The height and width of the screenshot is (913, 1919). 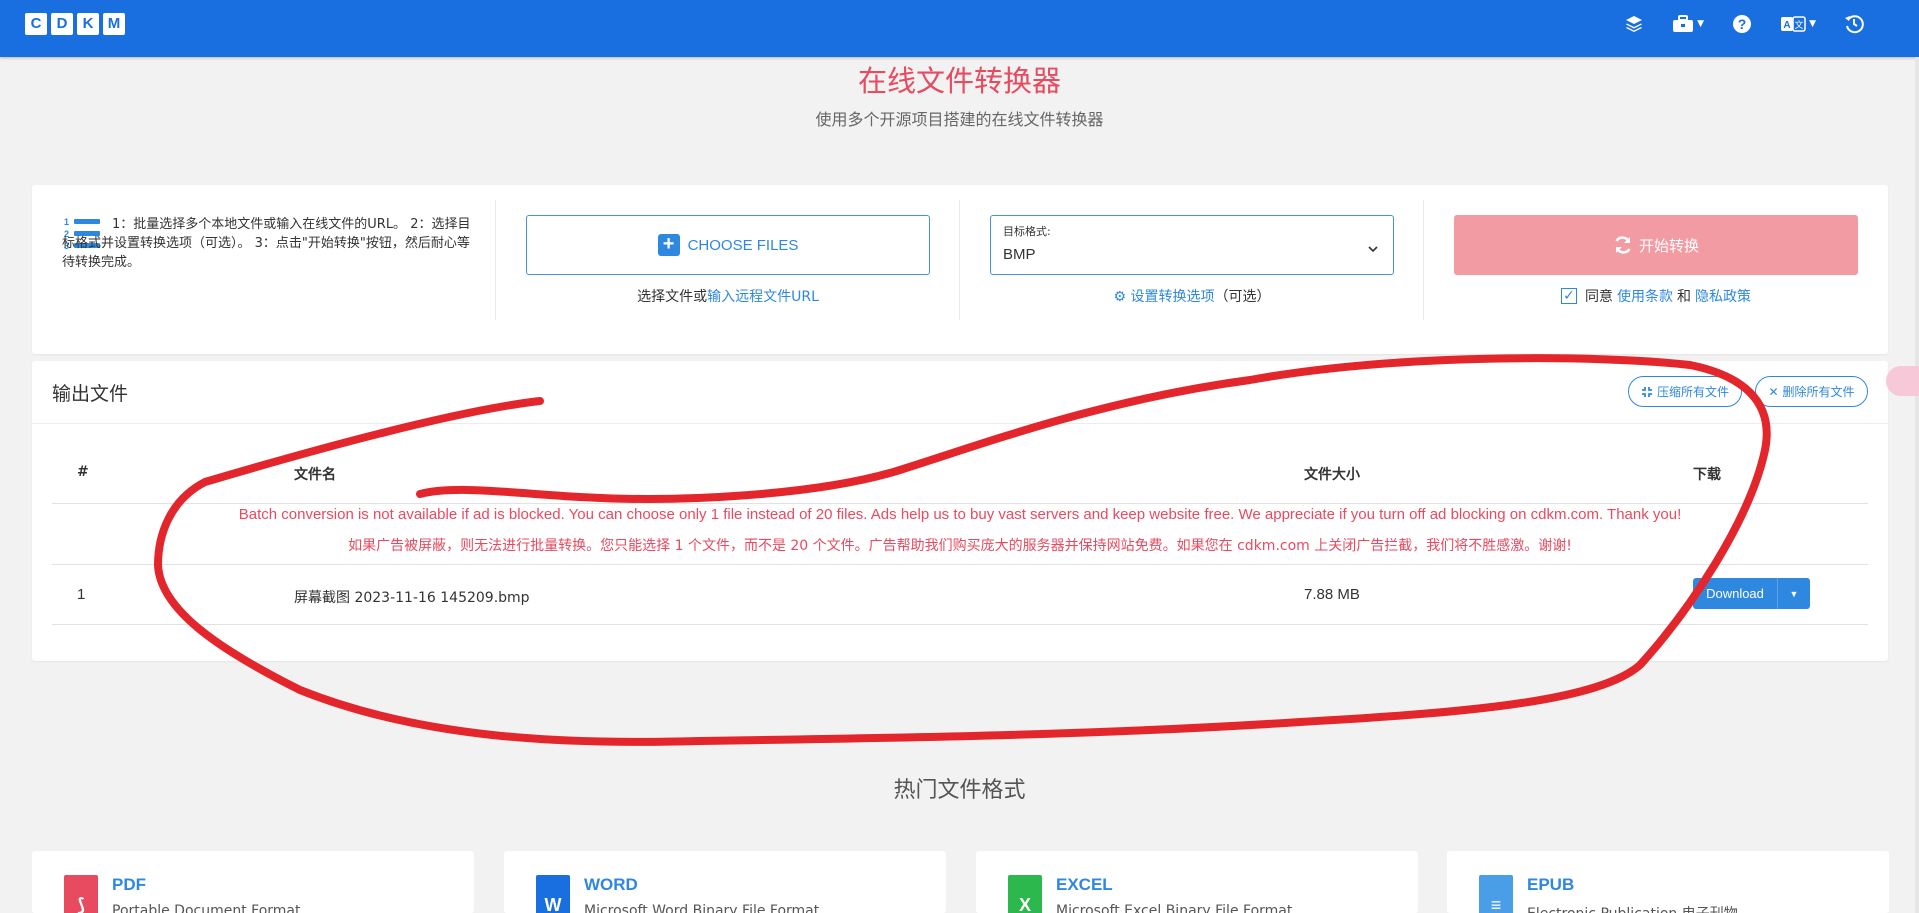 What do you see at coordinates (1854, 24) in the screenshot?
I see `history-icon` at bounding box center [1854, 24].